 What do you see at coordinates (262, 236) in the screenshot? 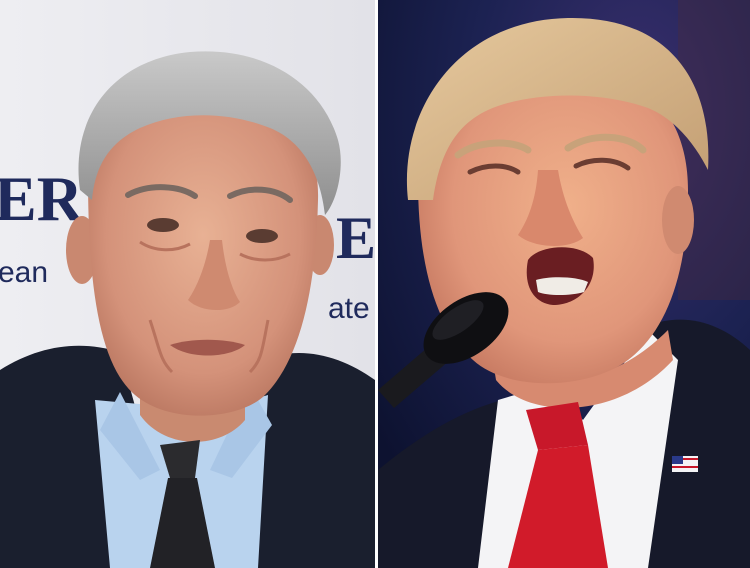
I see `eye-right` at bounding box center [262, 236].